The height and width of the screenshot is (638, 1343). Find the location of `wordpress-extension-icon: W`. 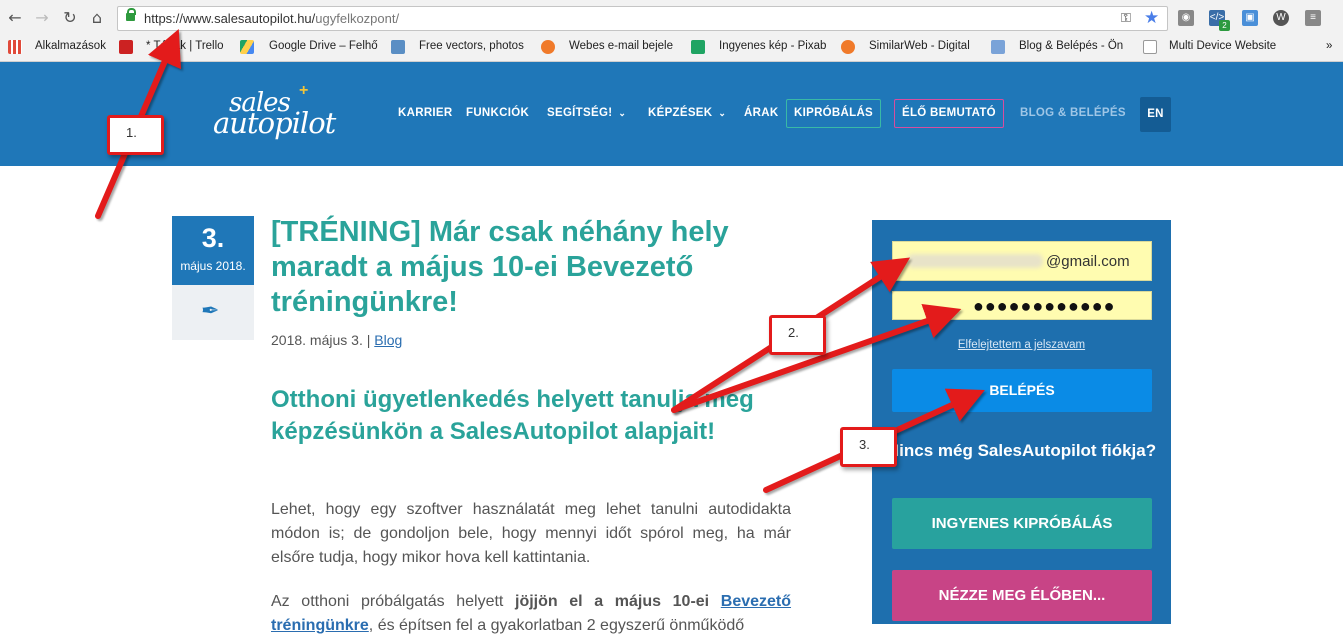

wordpress-extension-icon: W is located at coordinates (1281, 18).